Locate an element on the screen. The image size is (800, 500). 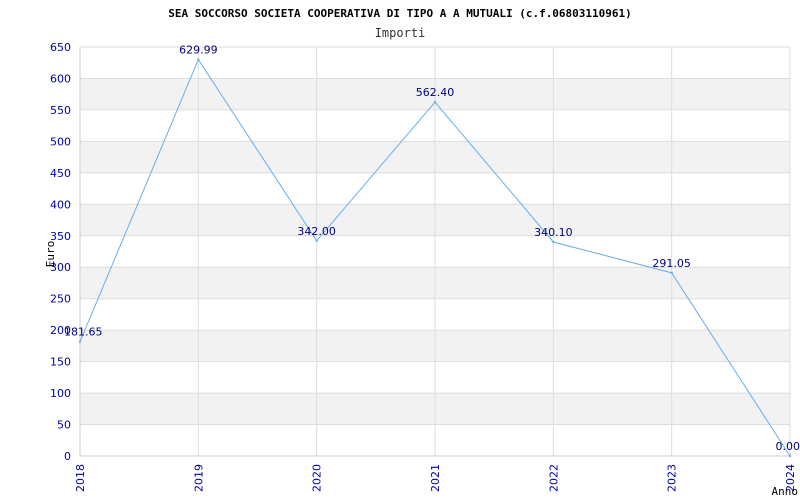
data-label: 291.05 is located at coordinates (671, 263).